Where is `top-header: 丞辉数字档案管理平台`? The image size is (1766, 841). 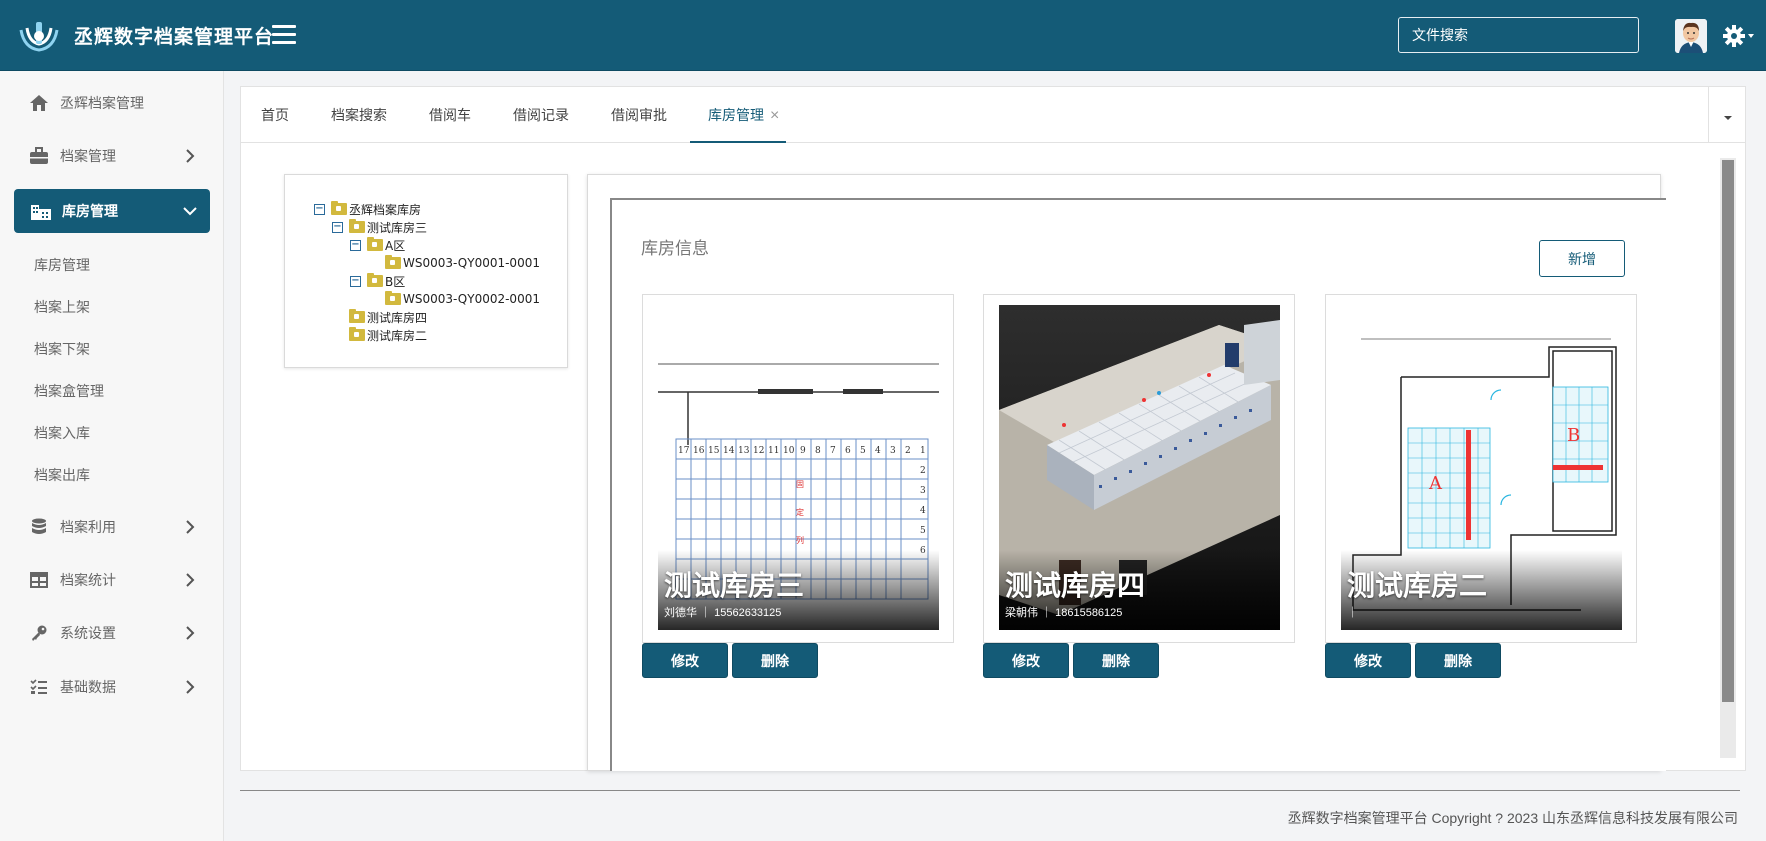 top-header: 丞辉数字档案管理平台 is located at coordinates (883, 35).